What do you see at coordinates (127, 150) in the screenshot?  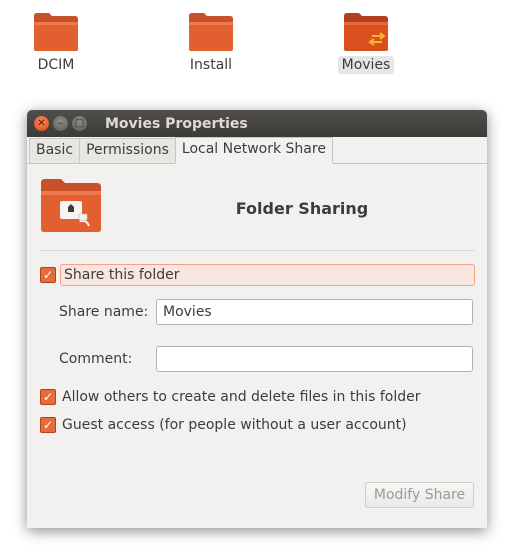 I see `tab-permissions: Permissions` at bounding box center [127, 150].